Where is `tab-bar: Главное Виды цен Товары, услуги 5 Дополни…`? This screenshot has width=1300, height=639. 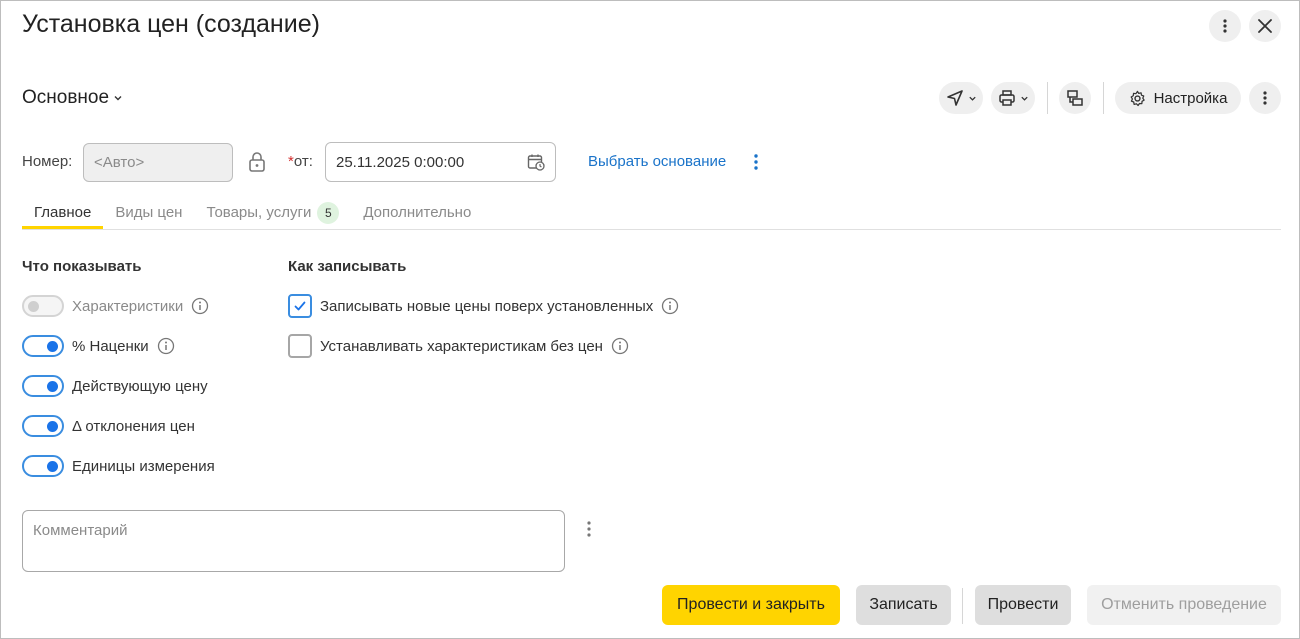
tab-bar: Главное Виды цен Товары, услуги 5 Дополни… is located at coordinates (252, 214).